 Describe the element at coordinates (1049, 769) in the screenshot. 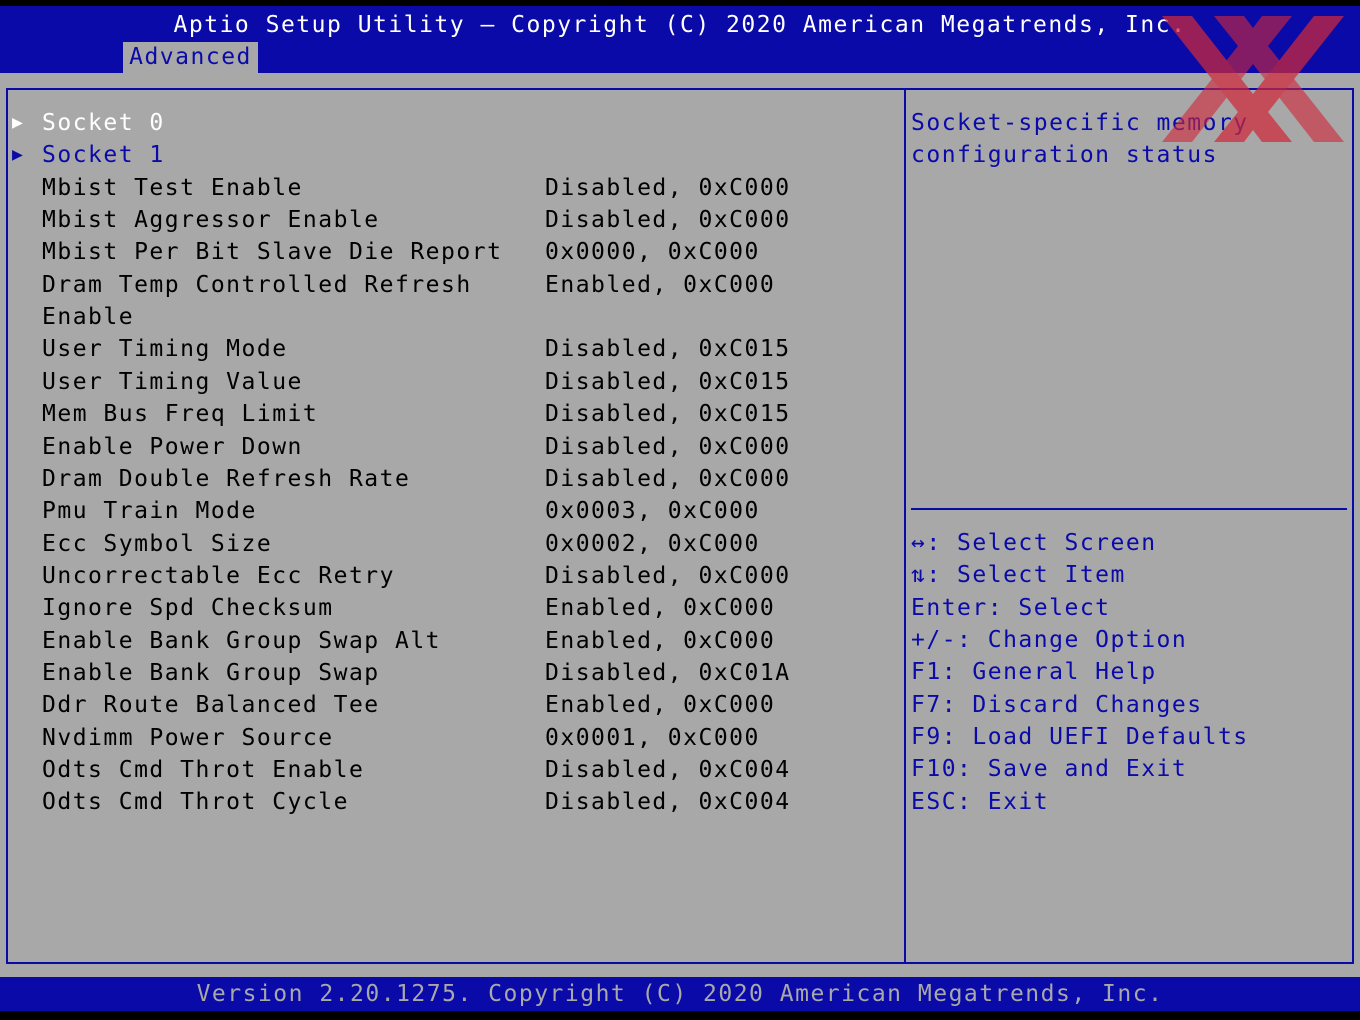

I see `key-hint: F10: Save and Exit` at that location.